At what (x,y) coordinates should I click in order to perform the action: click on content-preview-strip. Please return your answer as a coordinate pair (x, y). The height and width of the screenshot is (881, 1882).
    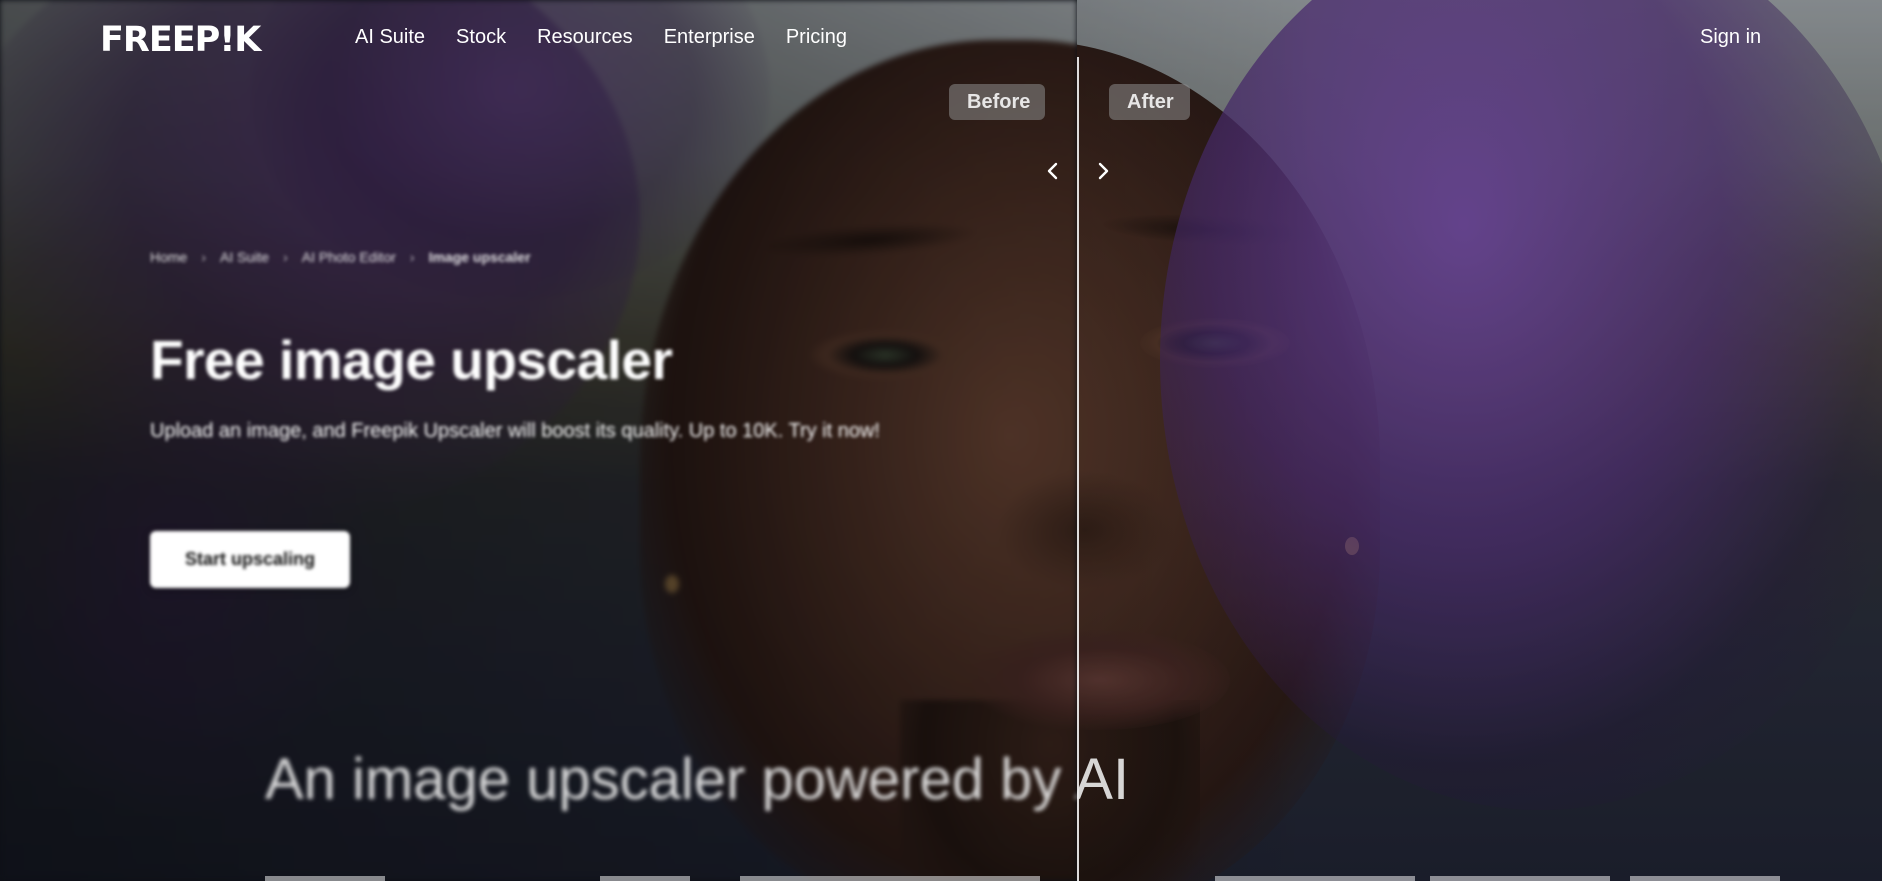
    Looking at the image, I should click on (941, 878).